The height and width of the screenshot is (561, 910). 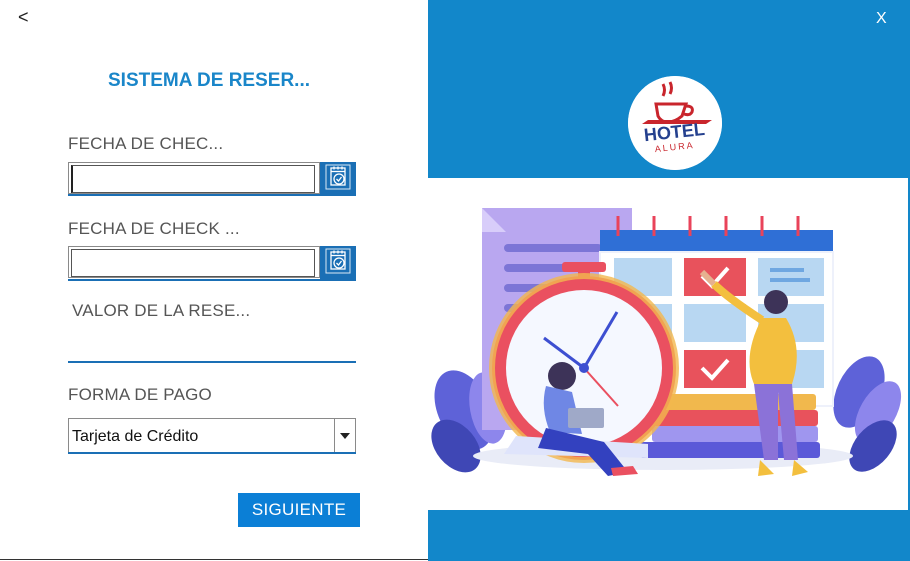 I want to click on payment-label: FORMA DE PAGO, so click(x=140, y=394).